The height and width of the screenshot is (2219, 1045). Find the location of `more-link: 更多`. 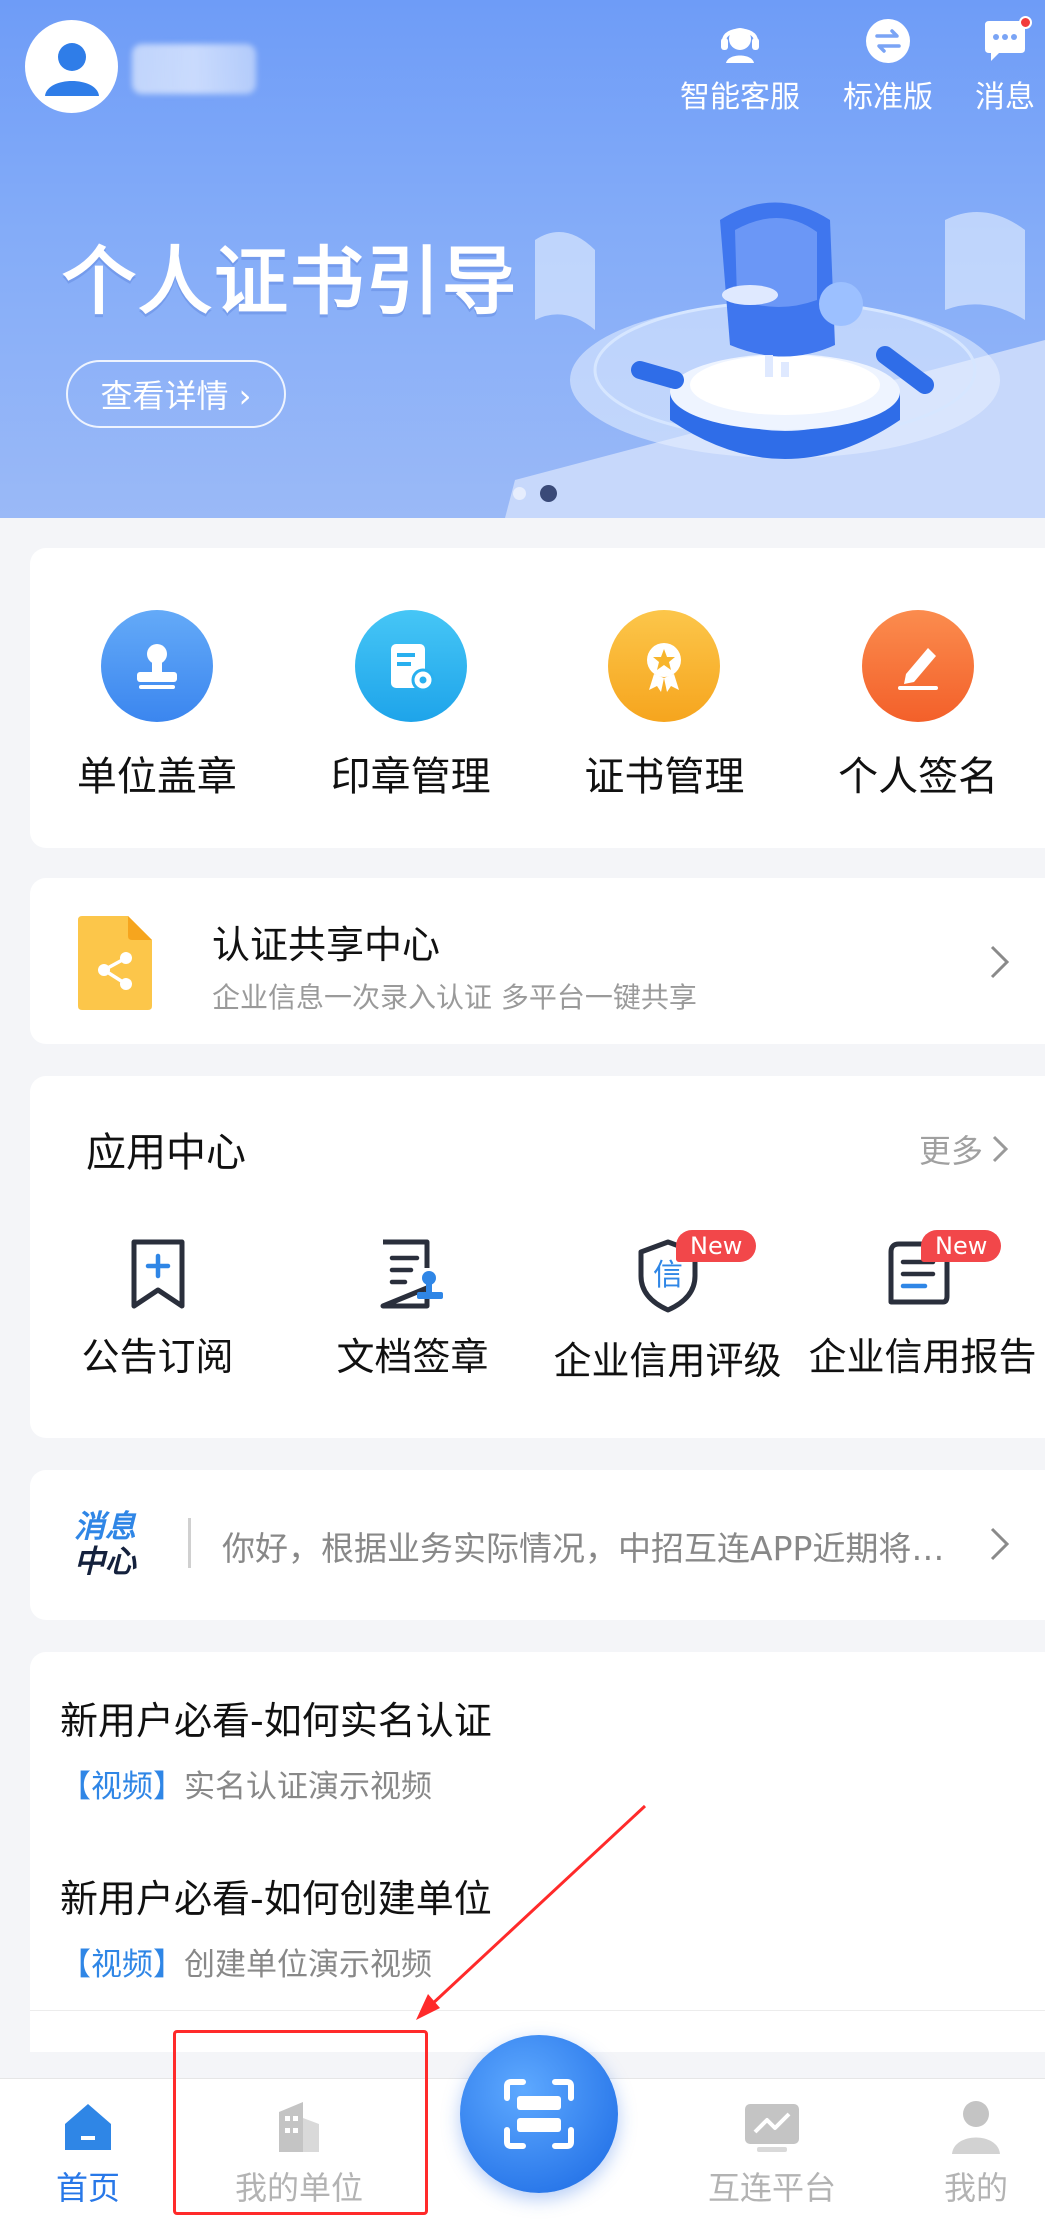

more-link: 更多 is located at coordinates (964, 1149).